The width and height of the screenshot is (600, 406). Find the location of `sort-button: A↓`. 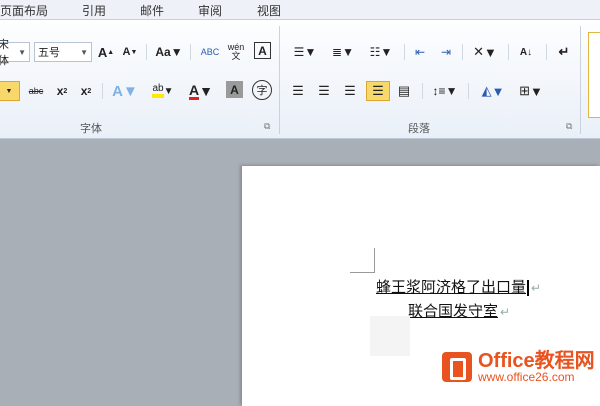

sort-button: A↓ is located at coordinates (526, 52).